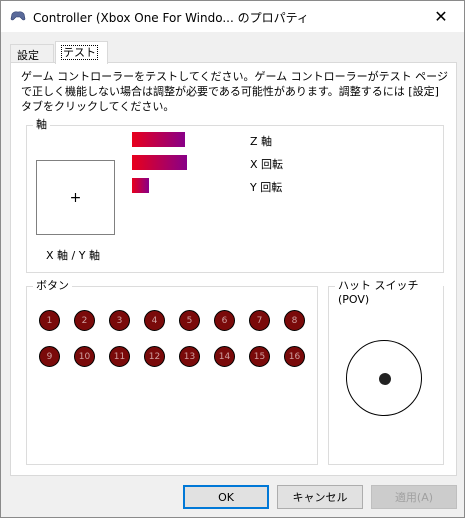 This screenshot has height=518, width=465. I want to click on controller-button-7: 7, so click(259, 320).